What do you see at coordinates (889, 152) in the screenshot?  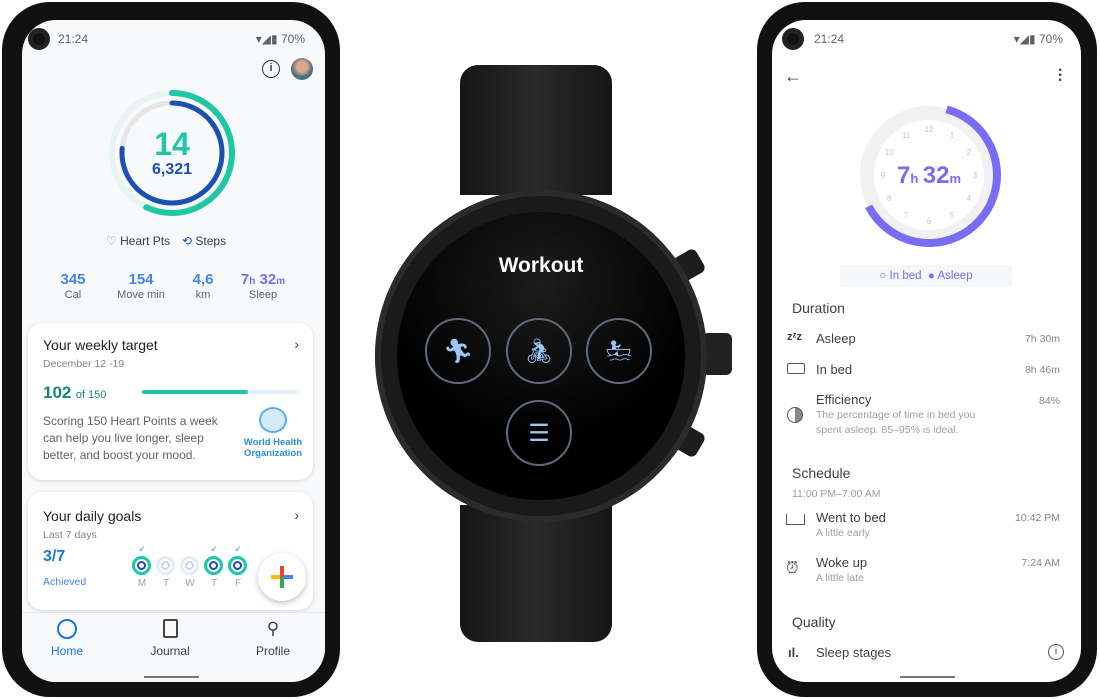 I see `clock-number: 10` at bounding box center [889, 152].